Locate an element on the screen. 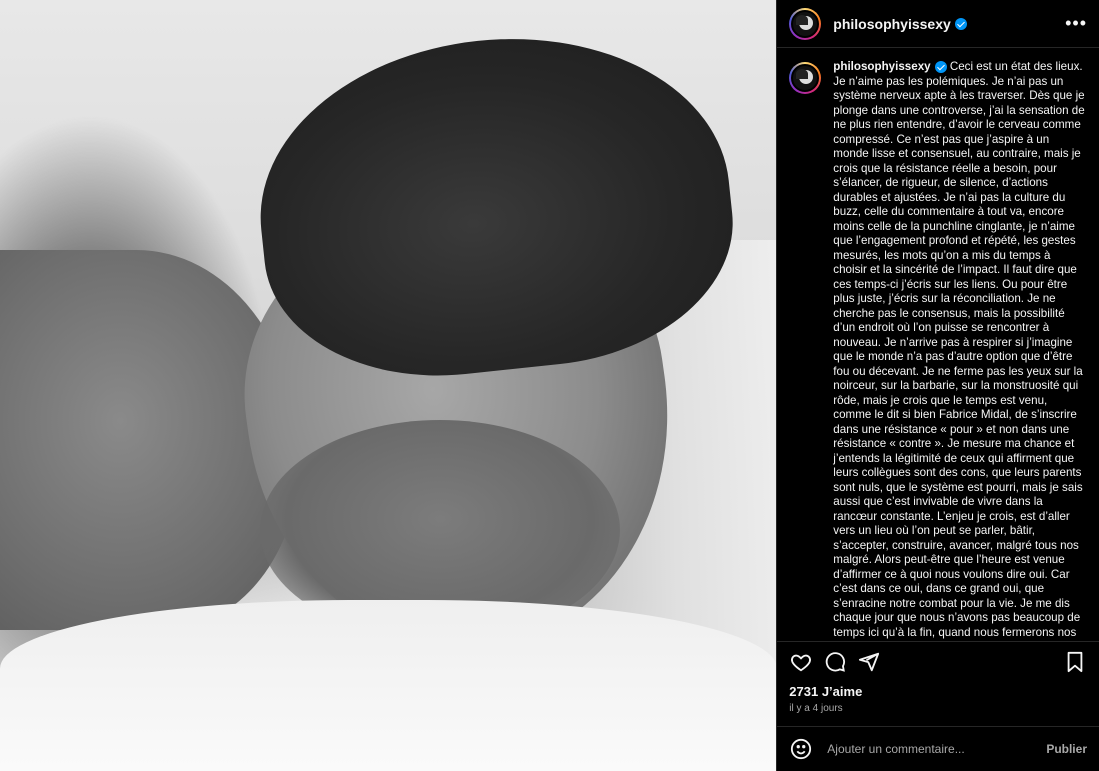 The height and width of the screenshot is (771, 1099). heart-icon is located at coordinates (801, 662).